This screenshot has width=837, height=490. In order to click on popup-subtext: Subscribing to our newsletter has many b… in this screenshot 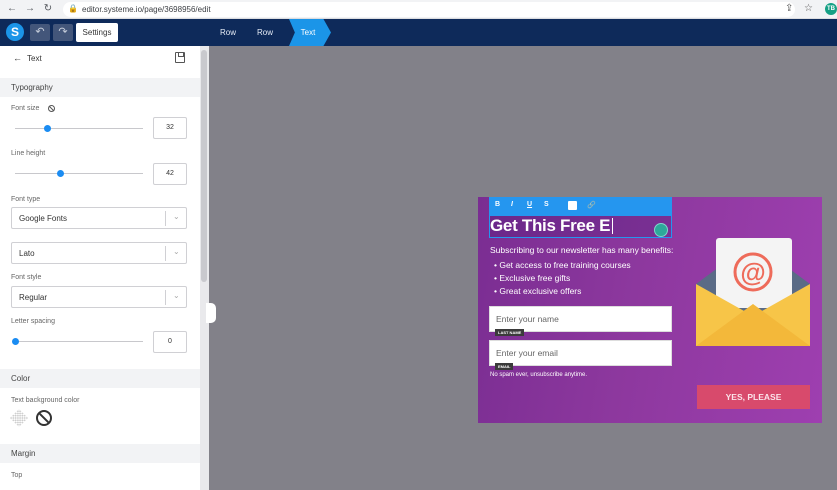, I will do `click(582, 250)`.